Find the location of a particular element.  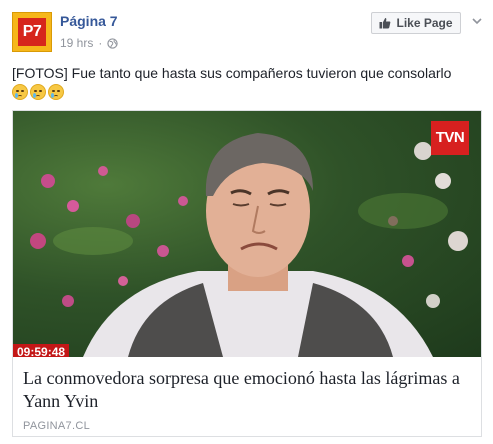

page-avatar: P7 is located at coordinates (32, 32).